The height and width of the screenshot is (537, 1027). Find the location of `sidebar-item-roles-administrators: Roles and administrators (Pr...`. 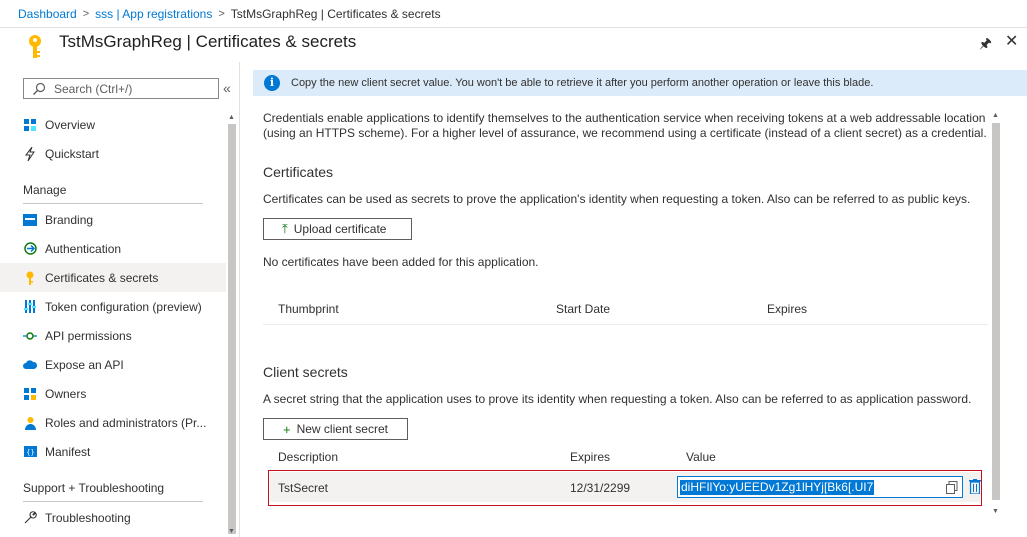

sidebar-item-roles-administrators: Roles and administrators (Pr... is located at coordinates (113, 422).